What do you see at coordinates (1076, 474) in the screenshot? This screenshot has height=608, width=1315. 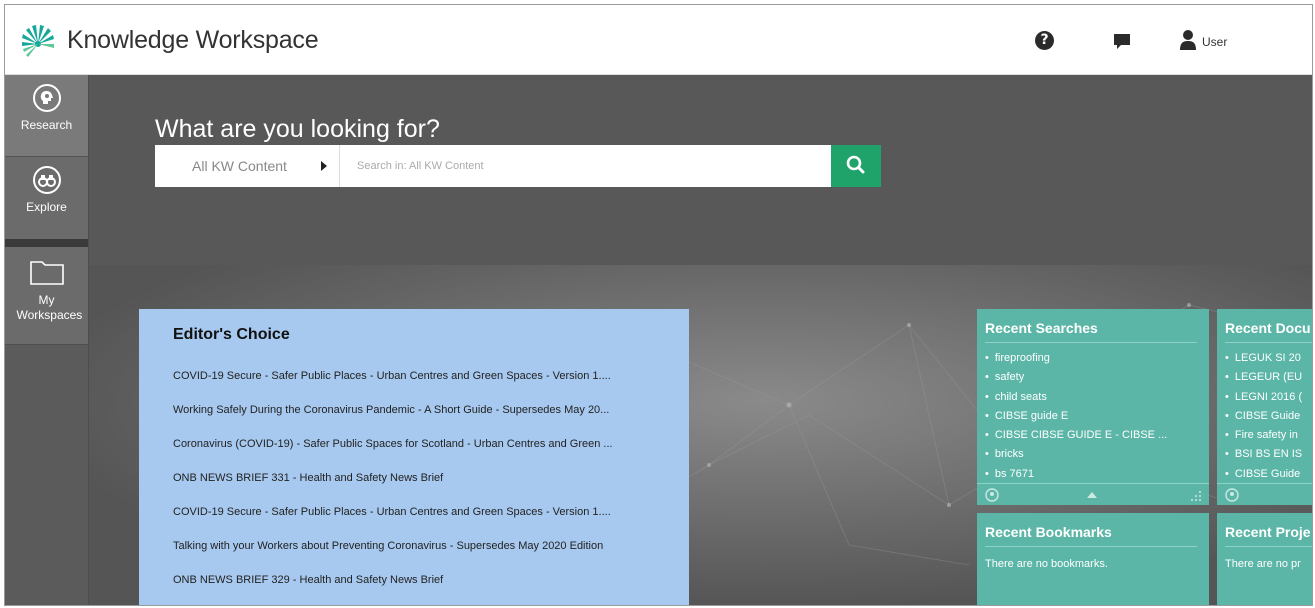 I see `recent-search-item: bs 7671` at bounding box center [1076, 474].